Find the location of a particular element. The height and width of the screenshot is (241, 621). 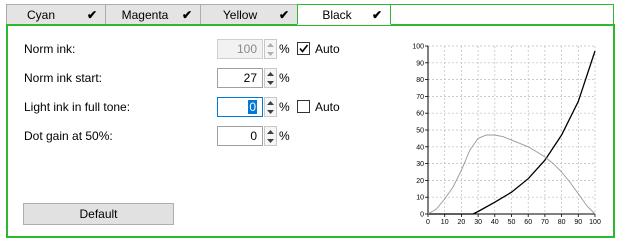

channel-tabs: Cyan ✔ Magenta ✔ Yellow ✔ Black ✔ is located at coordinates (198, 14).